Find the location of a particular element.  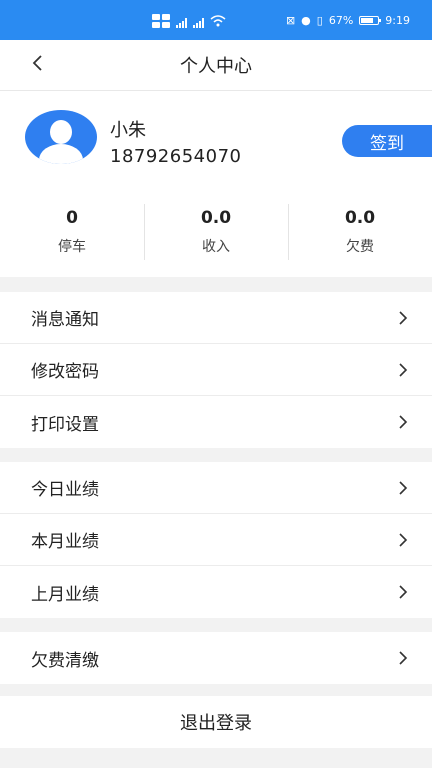

chevron-left-icon is located at coordinates (37, 65).